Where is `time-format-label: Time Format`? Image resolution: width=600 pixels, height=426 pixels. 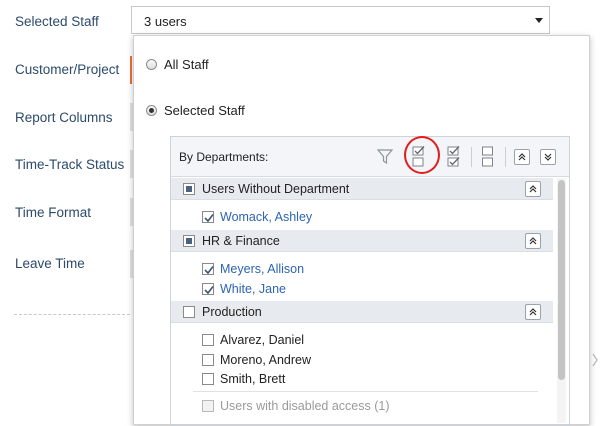
time-format-label: Time Format is located at coordinates (53, 212).